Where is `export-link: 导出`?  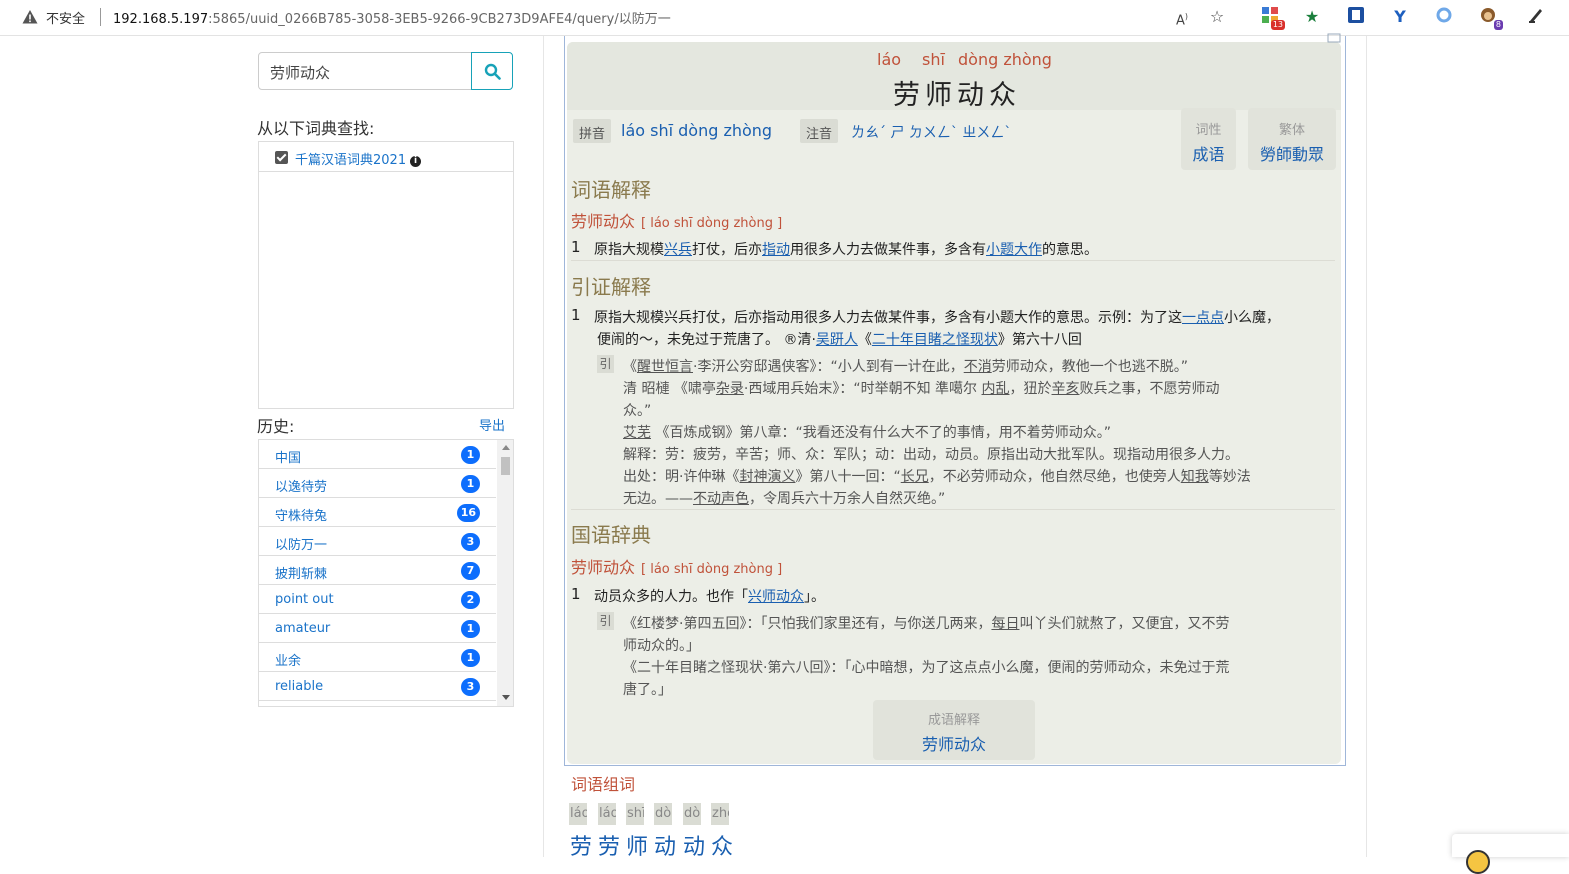 export-link: 导出 is located at coordinates (492, 424).